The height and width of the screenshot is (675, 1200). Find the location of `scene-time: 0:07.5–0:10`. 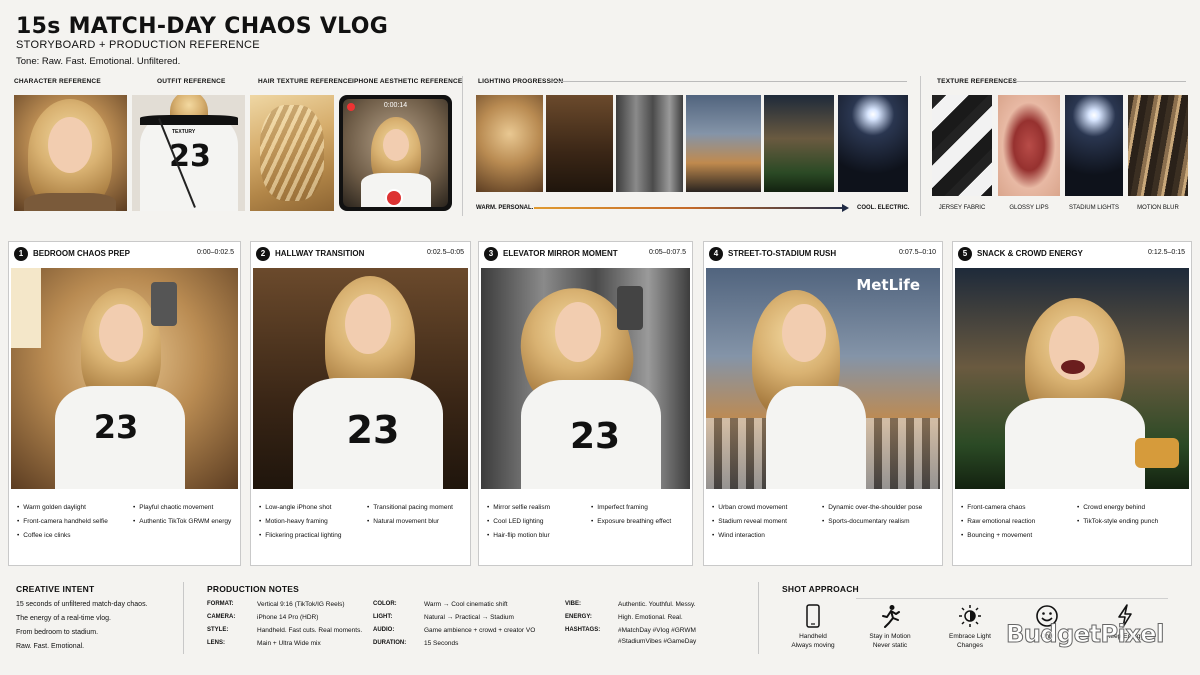

scene-time: 0:07.5–0:10 is located at coordinates (917, 252).